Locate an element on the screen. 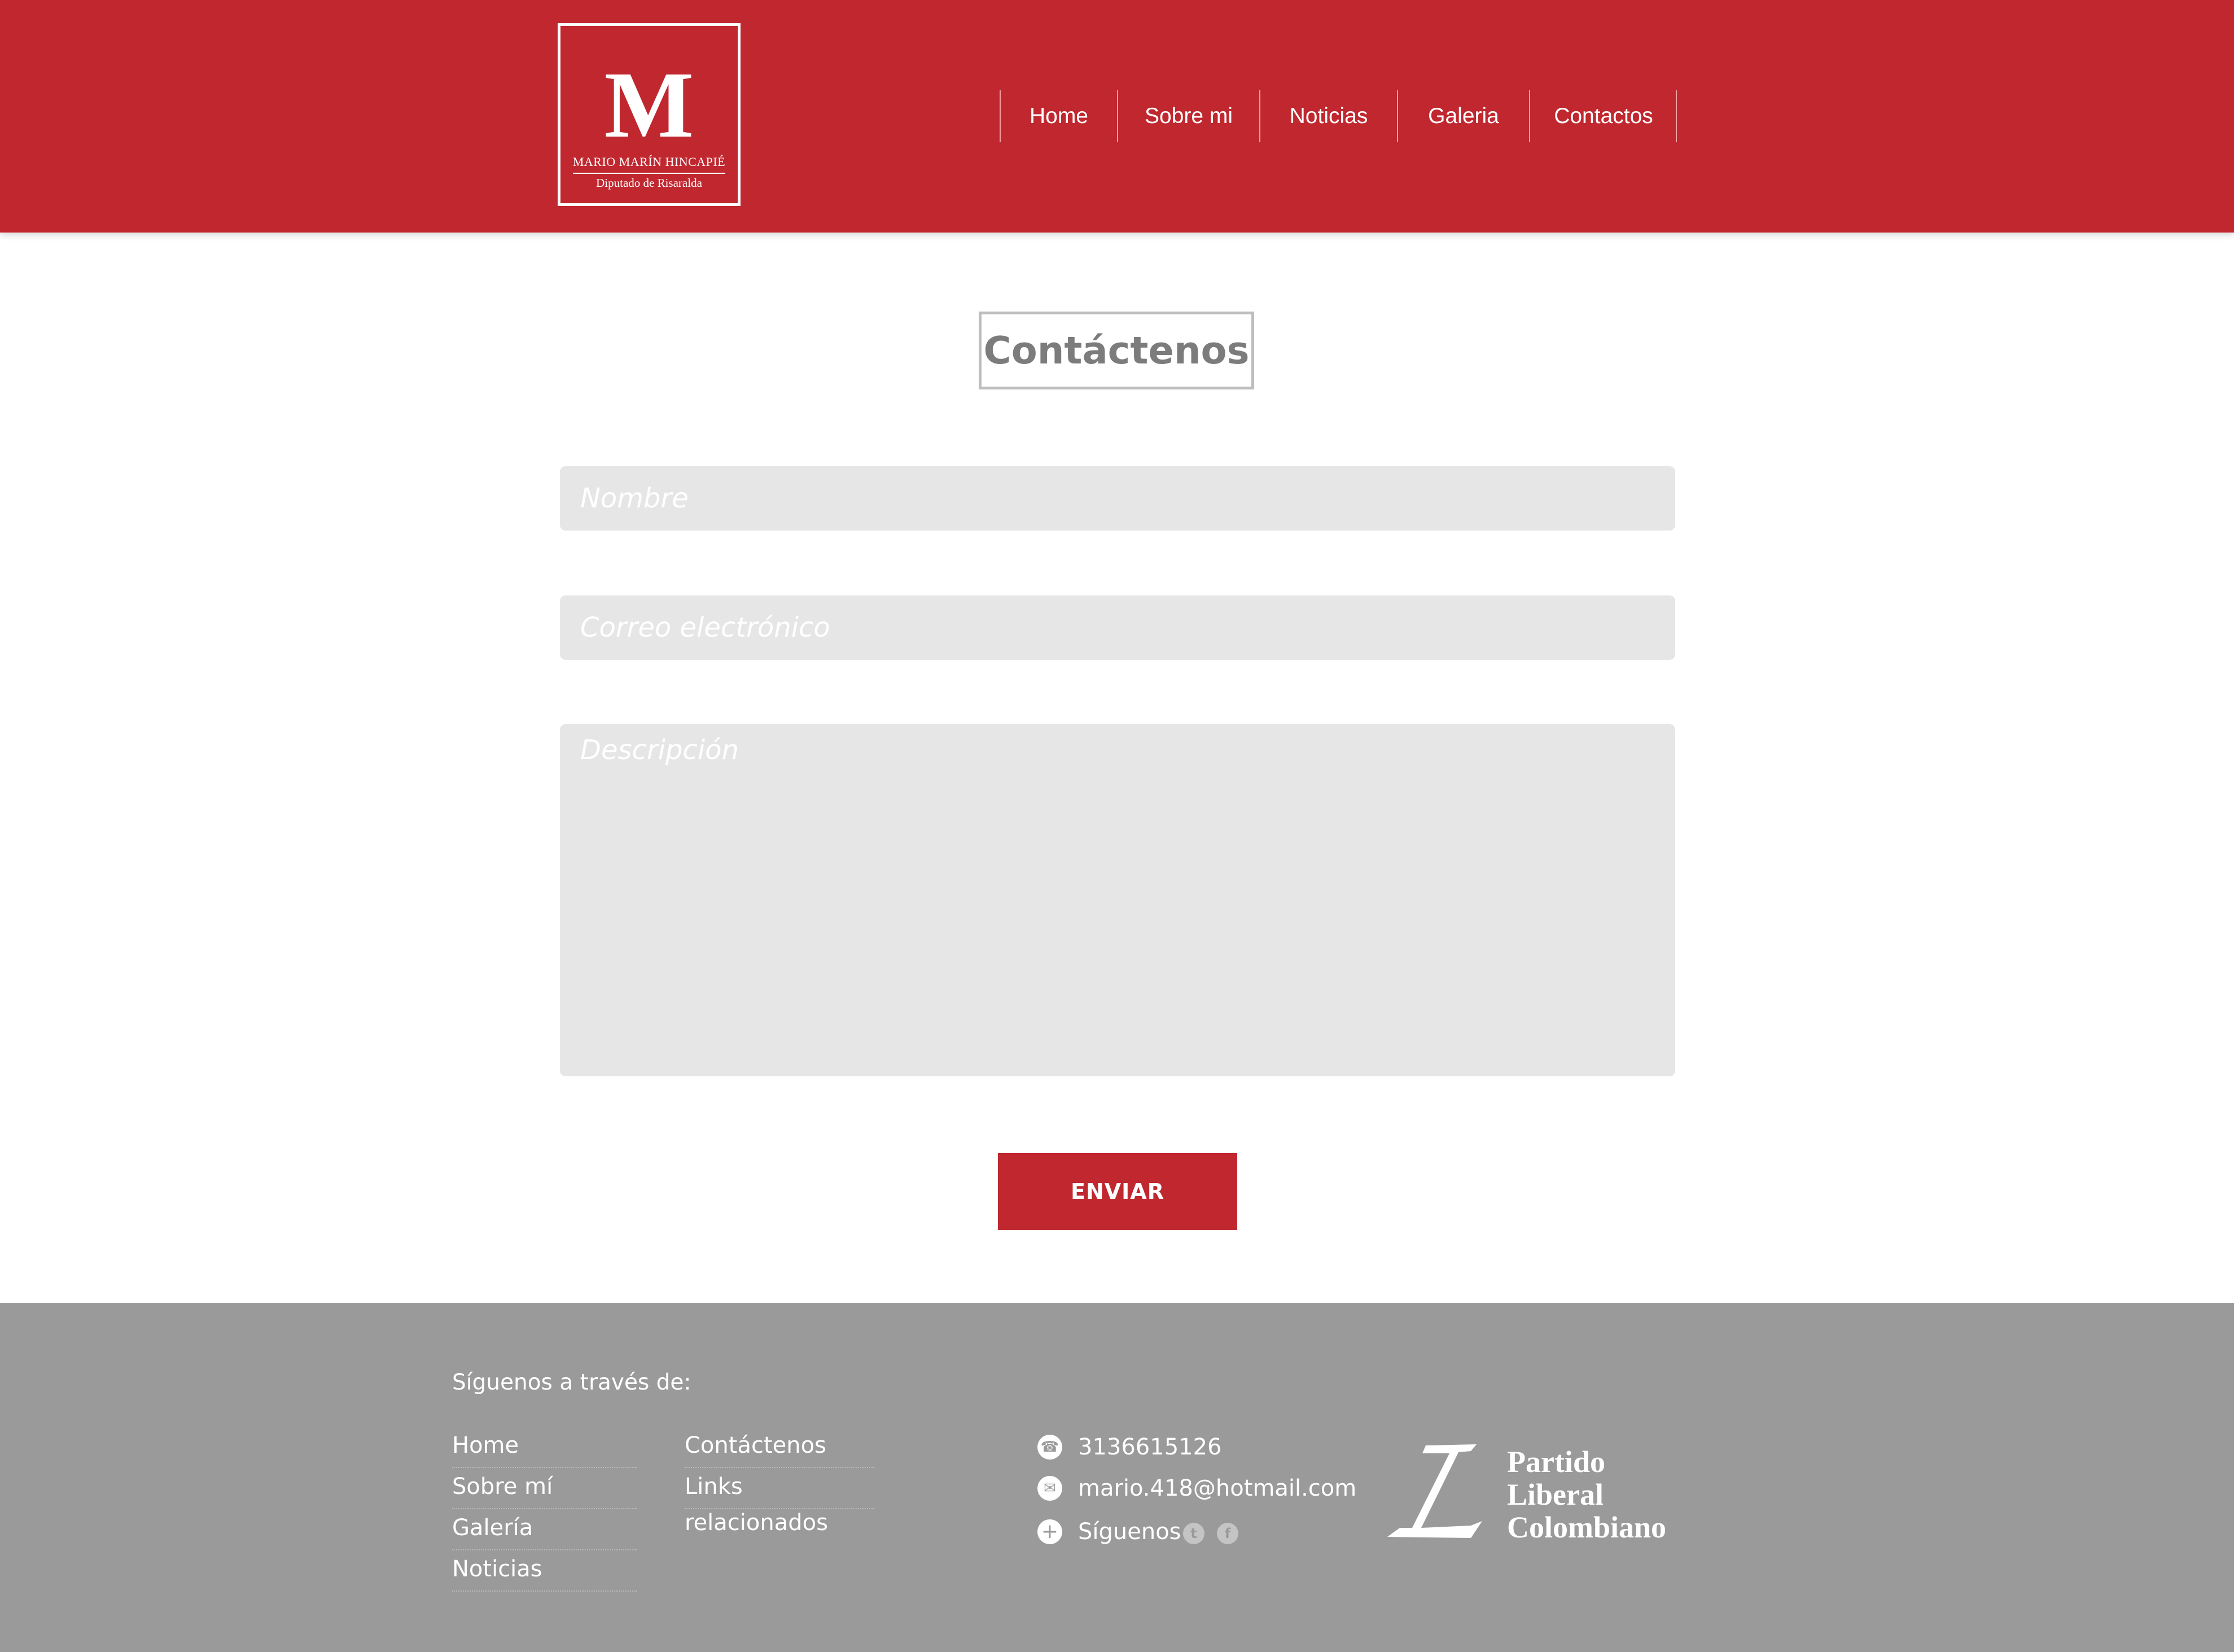 The image size is (2234, 1652). phone-number: 3136615126 is located at coordinates (1150, 1447).